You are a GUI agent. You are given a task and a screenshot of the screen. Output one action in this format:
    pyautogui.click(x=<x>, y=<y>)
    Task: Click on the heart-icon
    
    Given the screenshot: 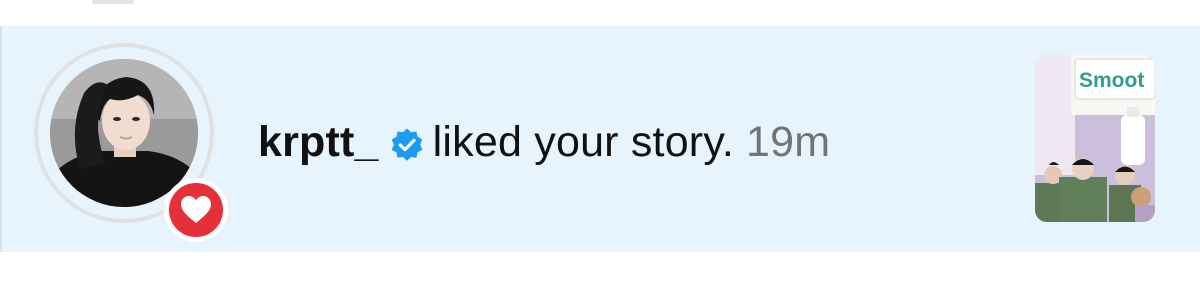 What is the action you would take?
    pyautogui.click(x=196, y=209)
    